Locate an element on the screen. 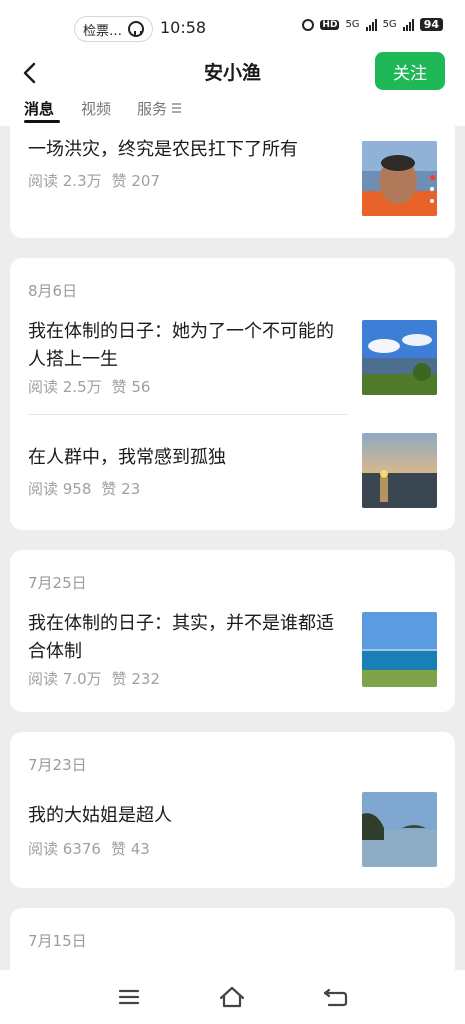 The image size is (465, 1024). tab-services: 服务 is located at coordinates (152, 108).